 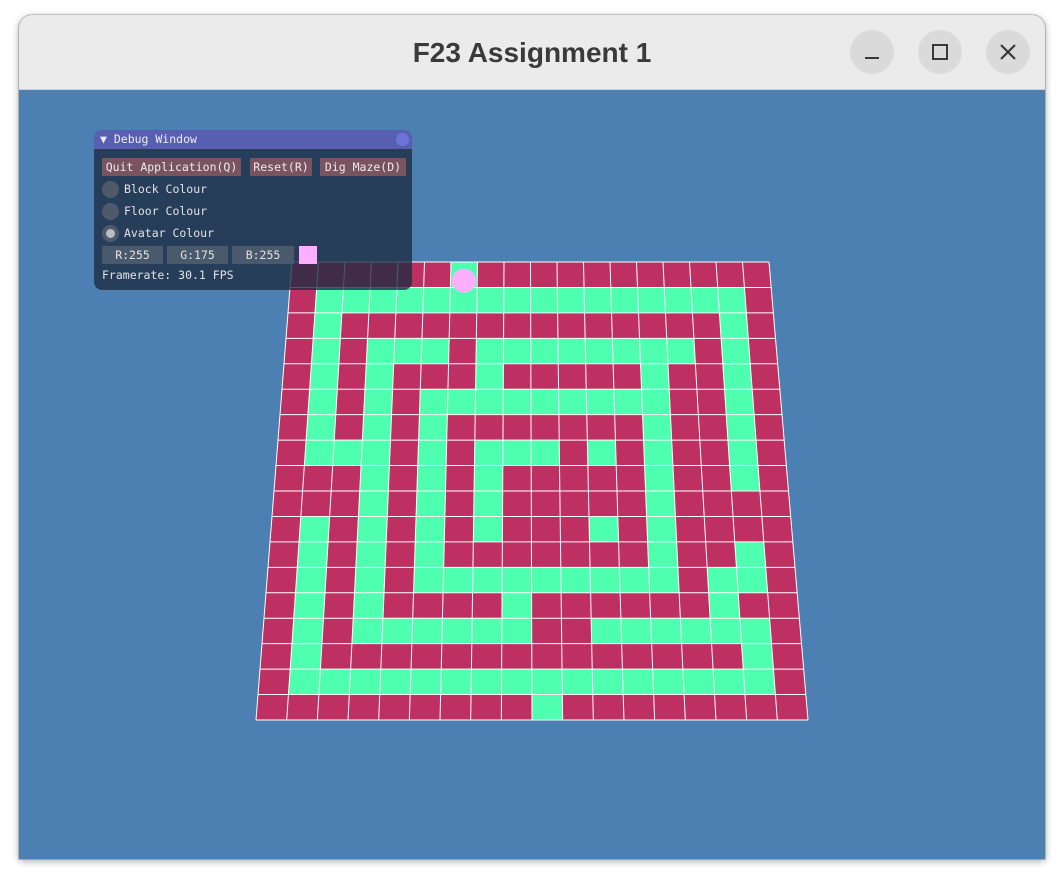 I want to click on debug-window-header: ▼ Debug Window, so click(x=253, y=139).